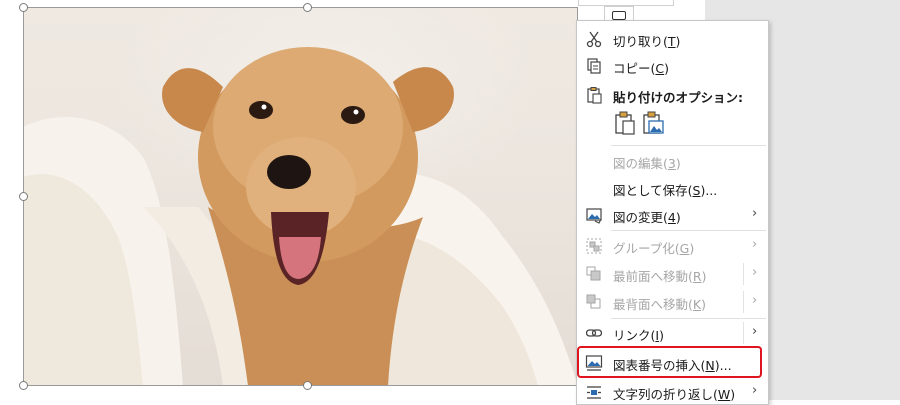  I want to click on menu-item-label: 最前面へ移動(R), so click(660, 276).